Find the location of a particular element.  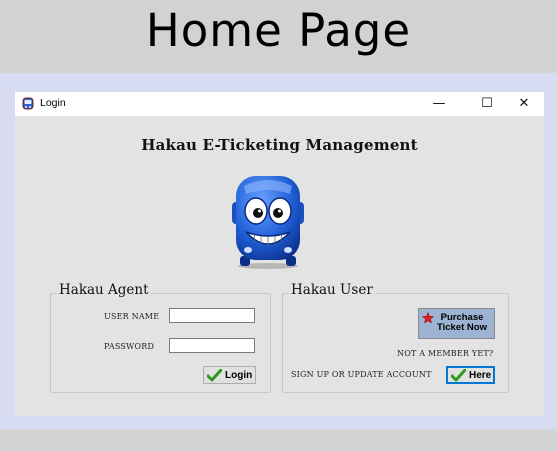

login-button: Login is located at coordinates (229, 375).